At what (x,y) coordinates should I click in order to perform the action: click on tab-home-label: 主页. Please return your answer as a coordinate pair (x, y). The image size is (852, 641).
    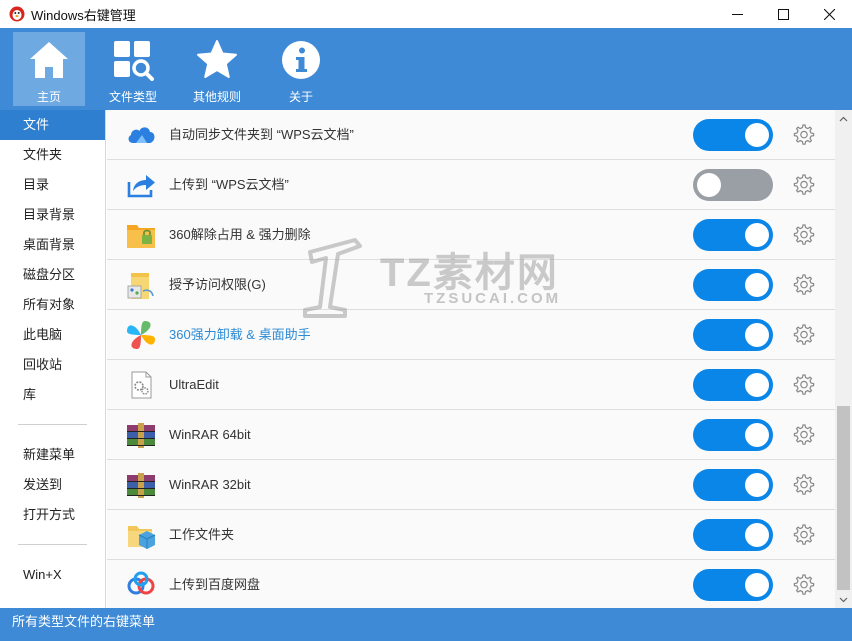
    Looking at the image, I should click on (48, 97).